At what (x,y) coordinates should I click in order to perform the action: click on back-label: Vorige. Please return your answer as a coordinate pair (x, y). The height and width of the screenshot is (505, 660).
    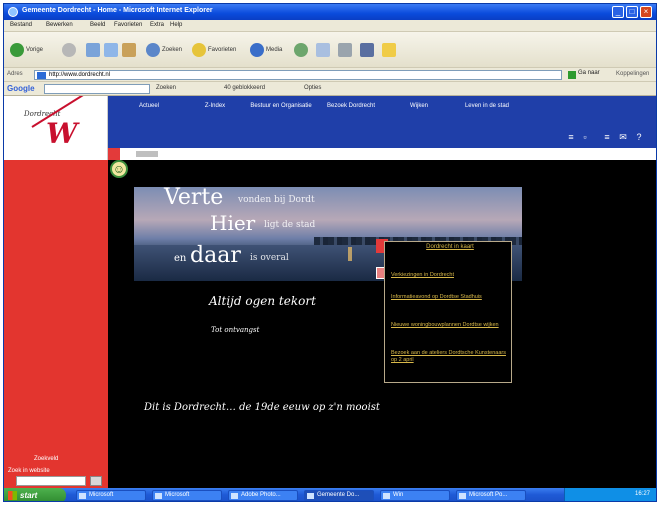
    Looking at the image, I should click on (34, 50).